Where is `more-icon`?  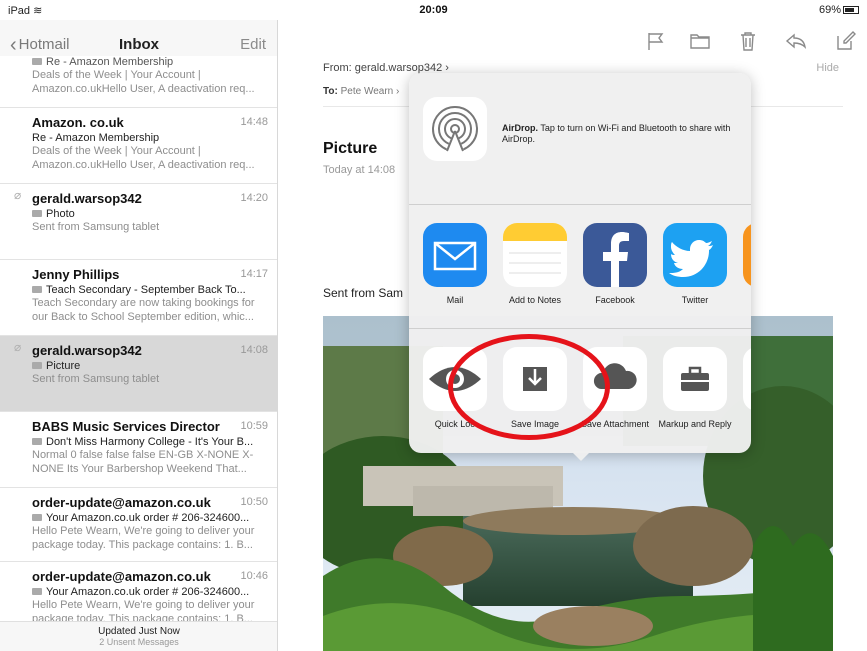
more-icon is located at coordinates (747, 379).